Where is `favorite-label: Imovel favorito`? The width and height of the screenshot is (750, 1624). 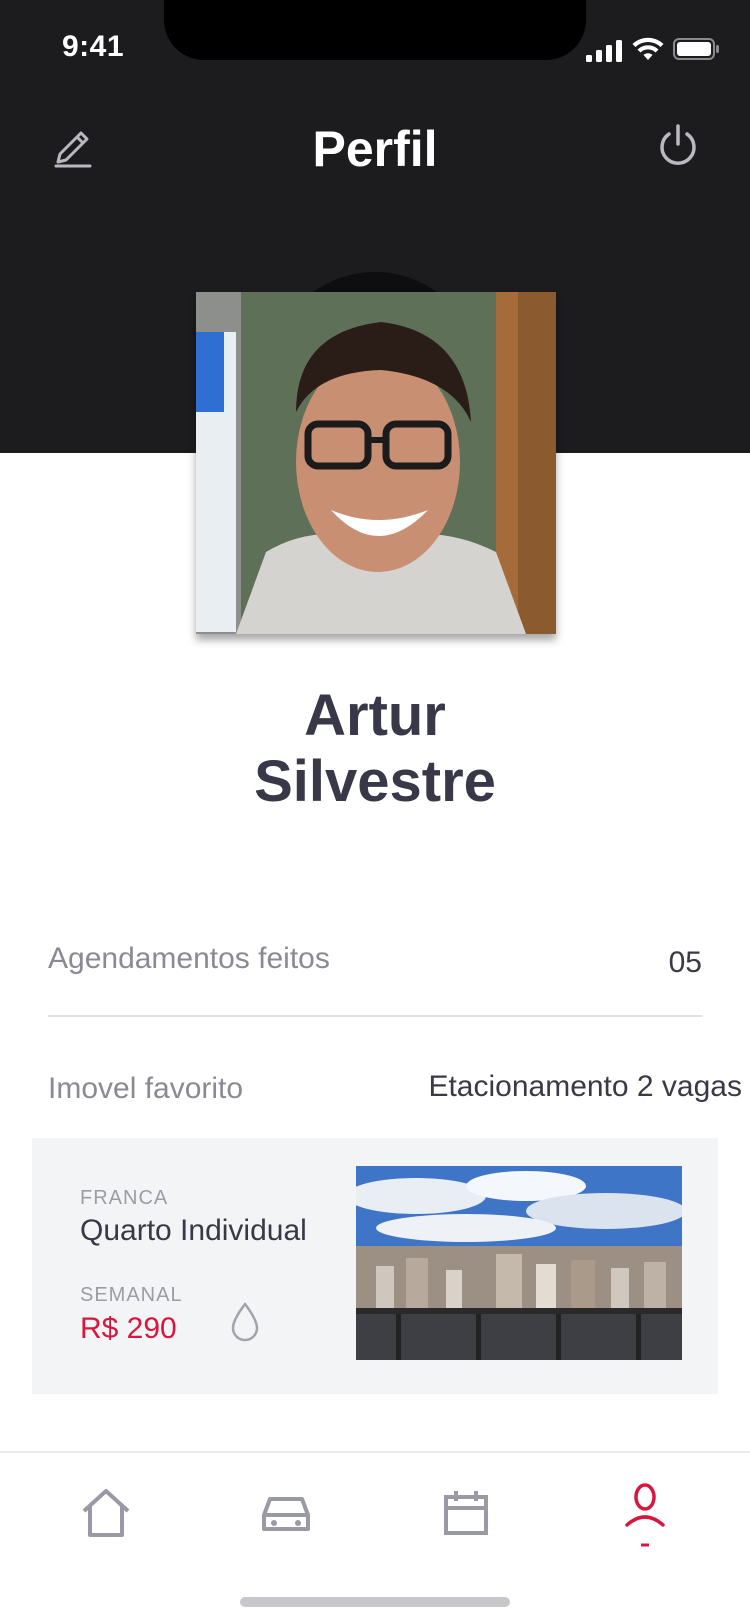 favorite-label: Imovel favorito is located at coordinates (146, 1088).